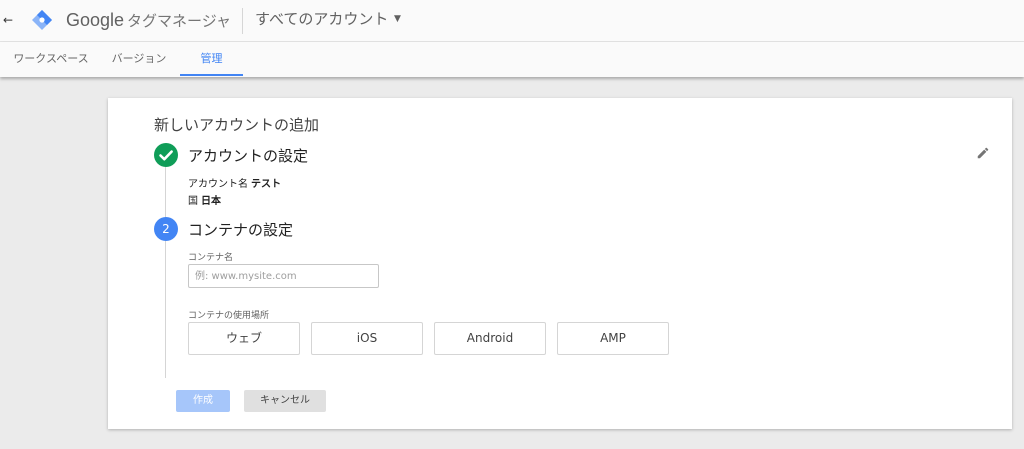  What do you see at coordinates (266, 184) in the screenshot?
I see `account-name-value: テスト` at bounding box center [266, 184].